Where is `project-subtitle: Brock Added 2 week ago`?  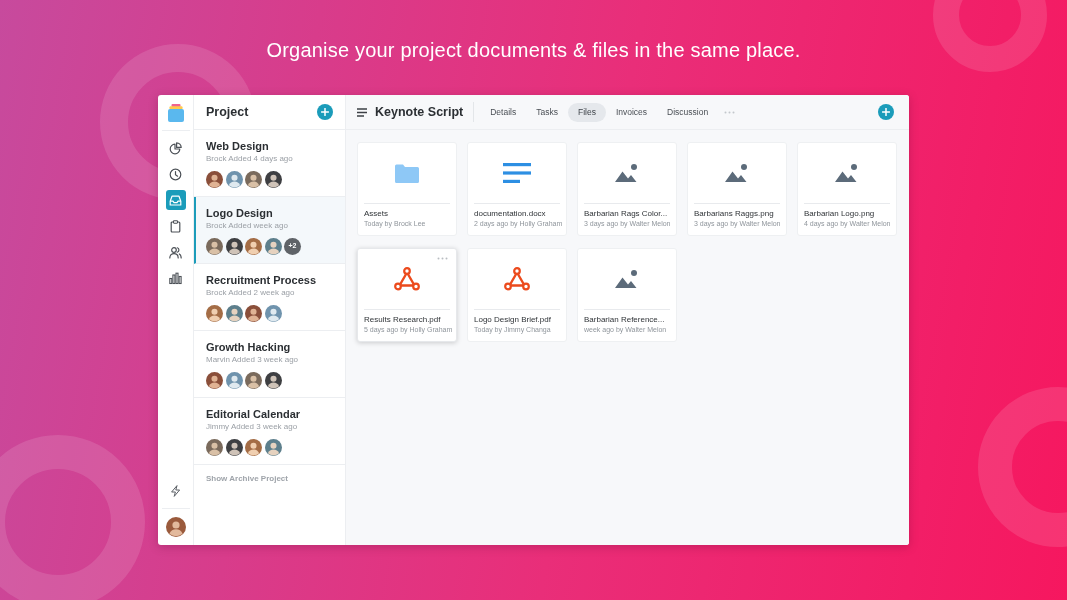
project-subtitle: Brock Added 2 week ago is located at coordinates (250, 292).